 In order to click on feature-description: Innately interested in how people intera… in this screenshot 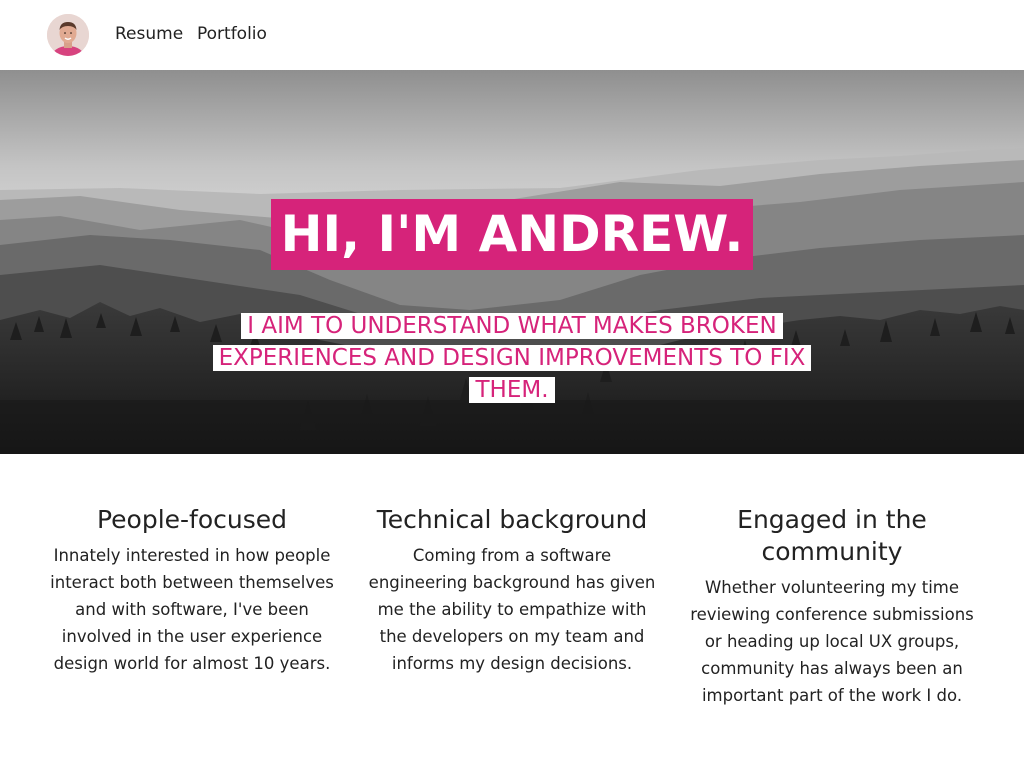, I will do `click(192, 609)`.